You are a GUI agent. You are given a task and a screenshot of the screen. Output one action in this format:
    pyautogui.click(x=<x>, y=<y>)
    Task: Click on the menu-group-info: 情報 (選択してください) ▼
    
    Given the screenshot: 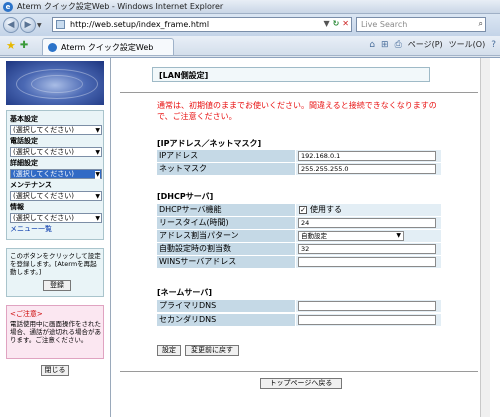 What is the action you would take?
    pyautogui.click(x=56, y=212)
    